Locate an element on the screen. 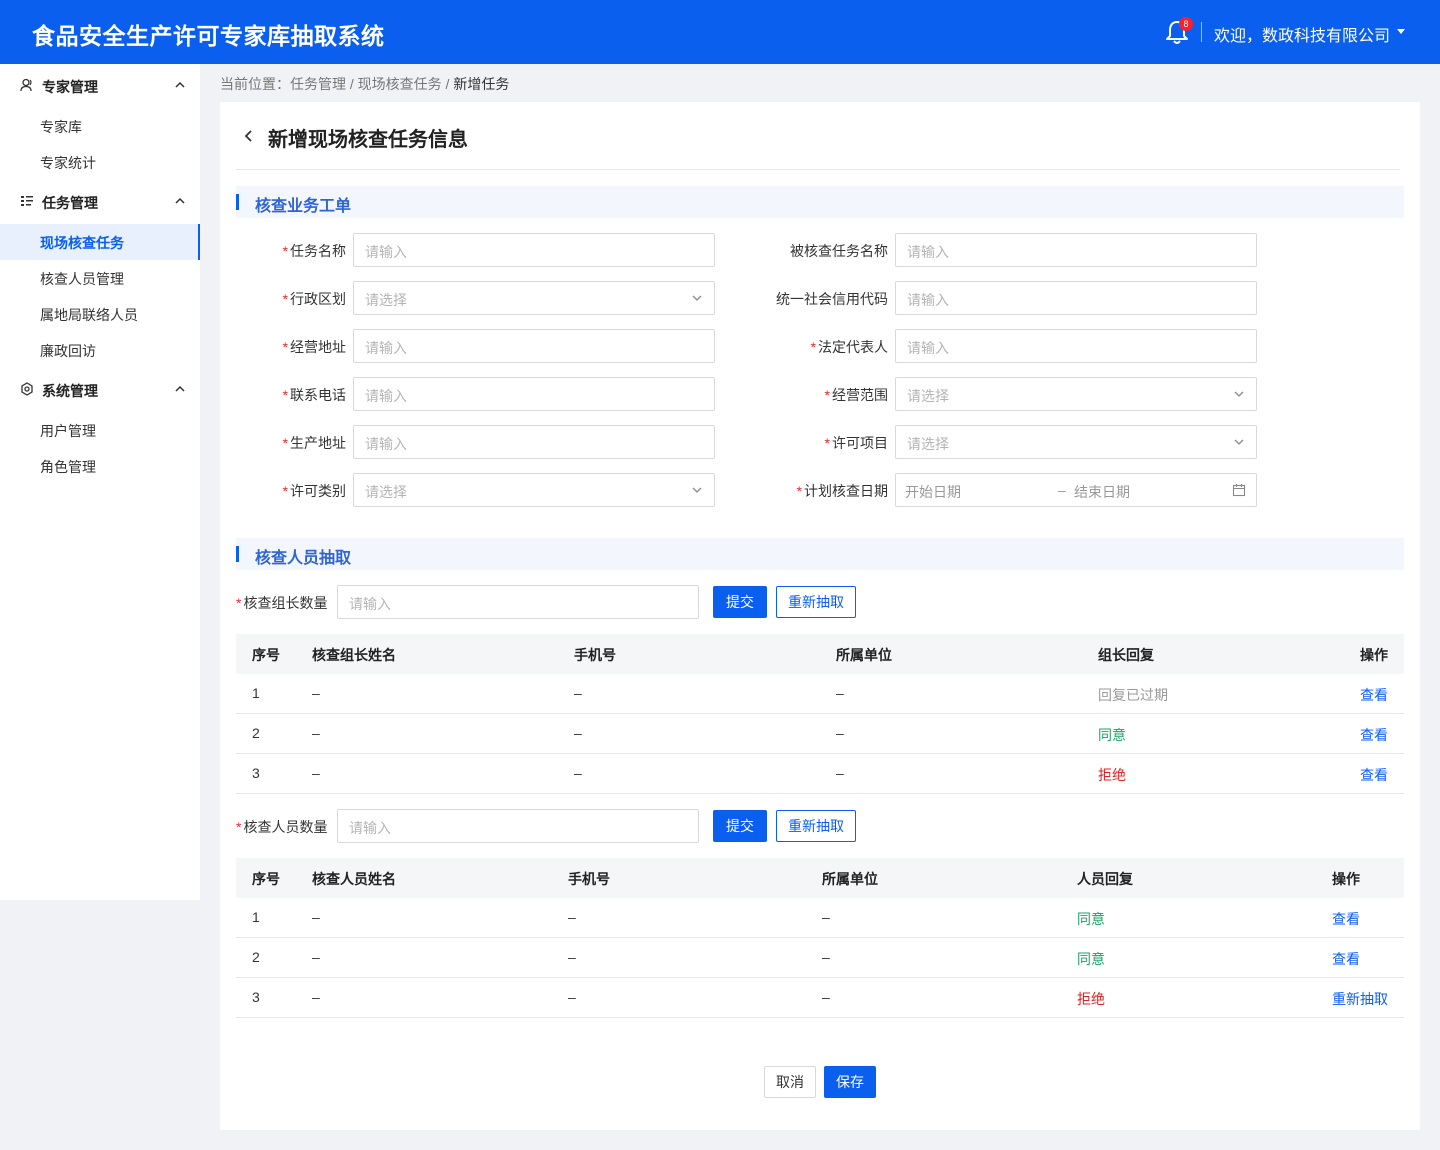 This screenshot has width=1440, height=1150. task-name-label: * 任务名称 is located at coordinates (314, 251).